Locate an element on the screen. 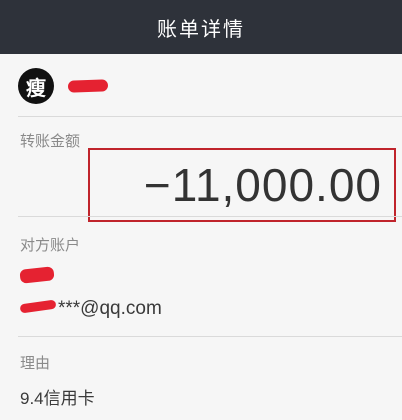 This screenshot has width=402, height=420. page-title: 账单详情 is located at coordinates (201, 28).